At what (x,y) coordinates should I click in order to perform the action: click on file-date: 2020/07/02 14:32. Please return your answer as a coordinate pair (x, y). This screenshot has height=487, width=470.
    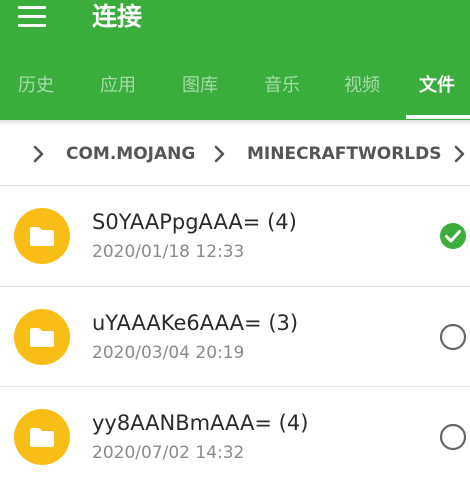
    Looking at the image, I should click on (168, 453).